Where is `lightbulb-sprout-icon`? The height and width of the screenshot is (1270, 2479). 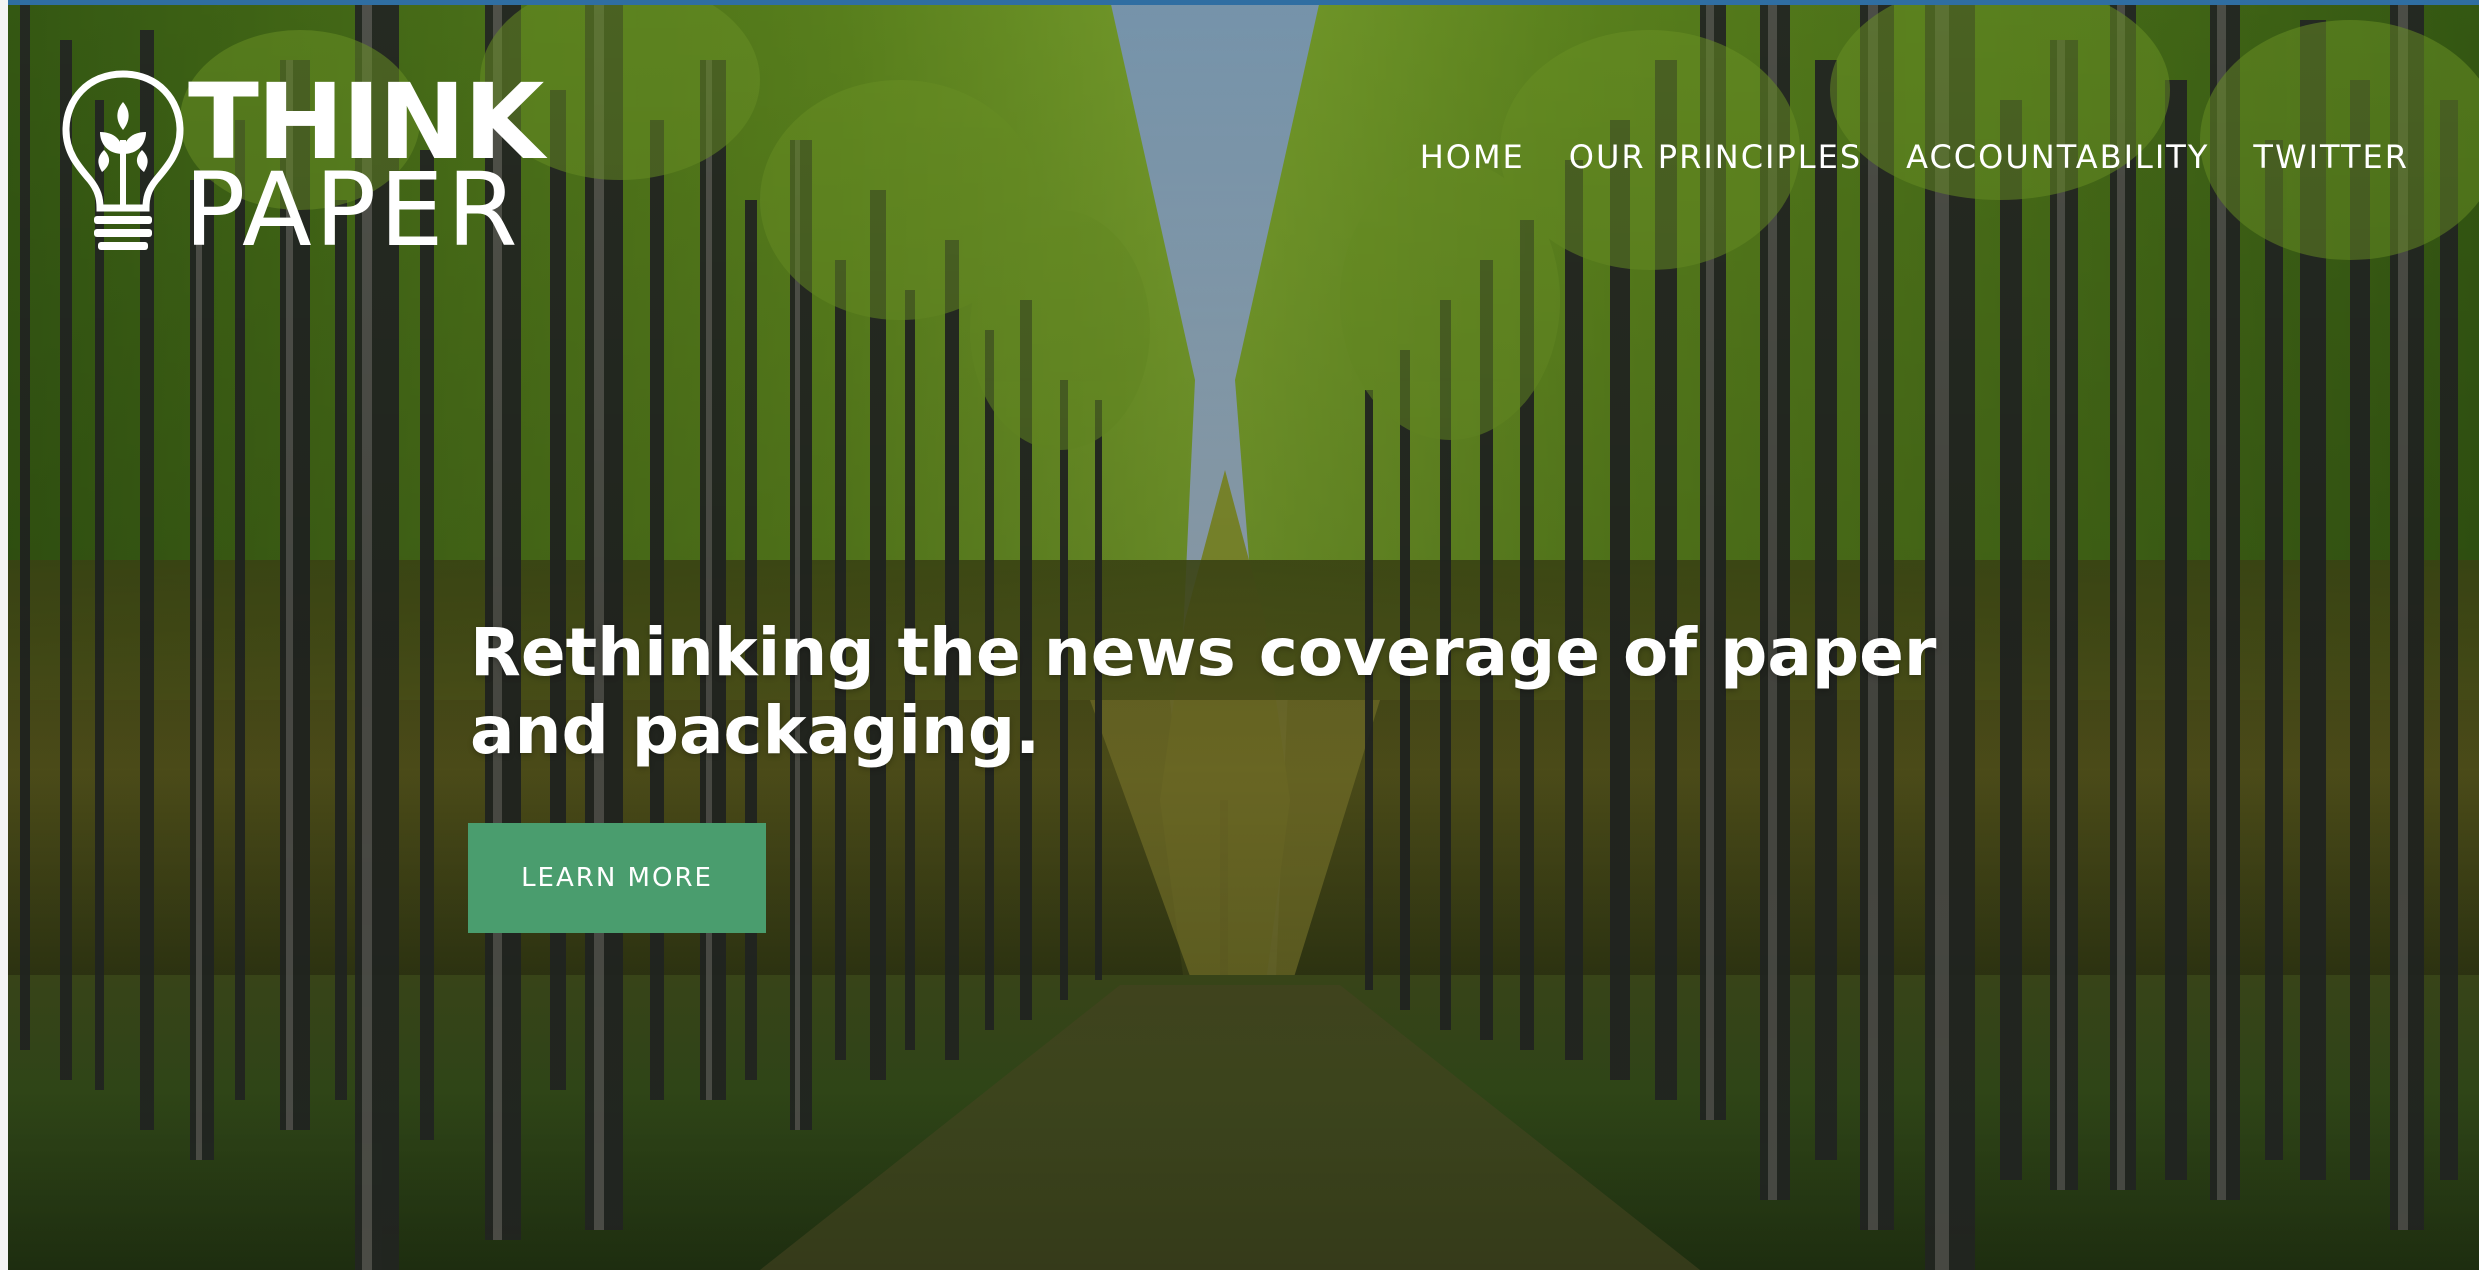
lightbulb-sprout-icon is located at coordinates (123, 160).